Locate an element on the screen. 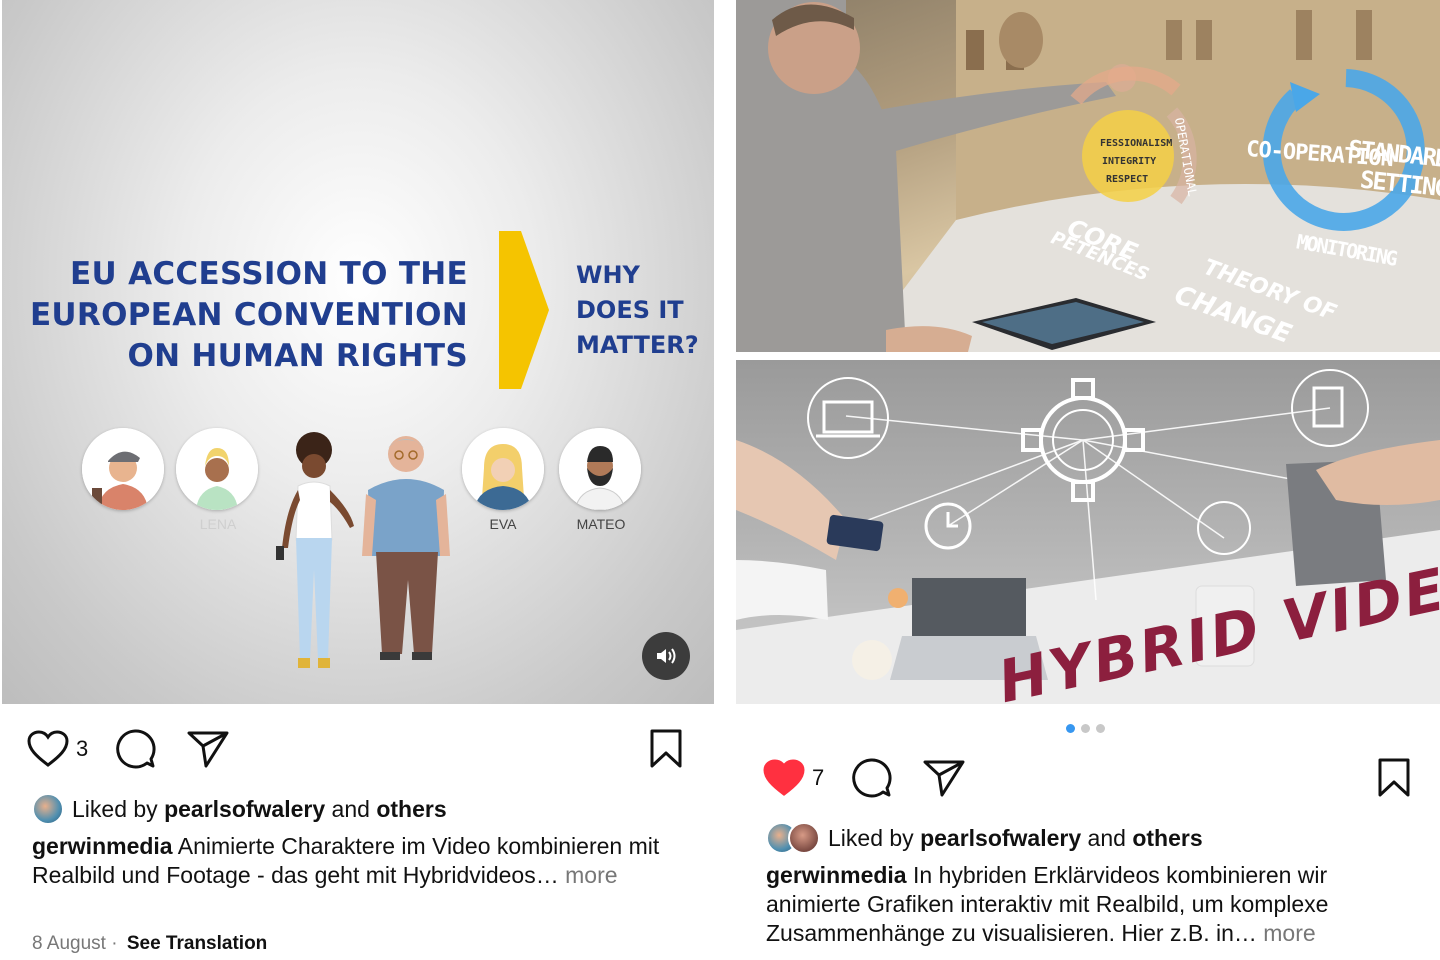 The image size is (1440, 960). question-line-3: MATTER? is located at coordinates (637, 345).